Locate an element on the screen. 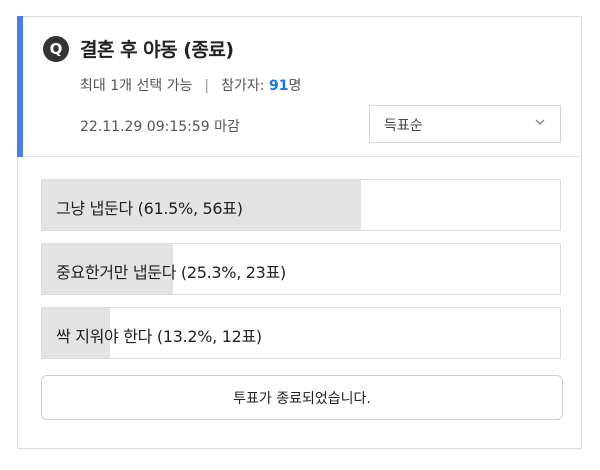 The height and width of the screenshot is (470, 600). participants-label: 참가자: is located at coordinates (243, 86).